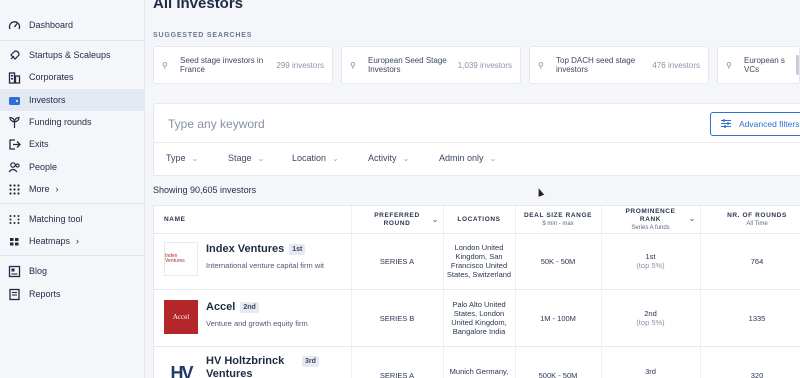 The image size is (800, 378). What do you see at coordinates (72, 167) in the screenshot?
I see `sidebar-item-people: People` at bounding box center [72, 167].